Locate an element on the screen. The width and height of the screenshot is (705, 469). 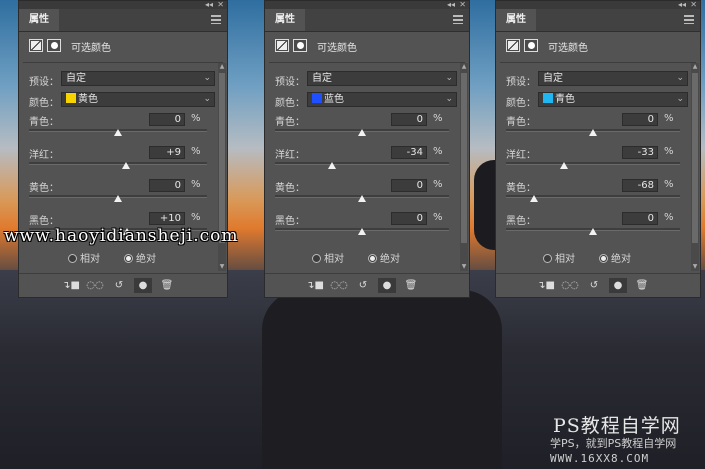
colors-select: 青色 ⌄ is located at coordinates (613, 99).